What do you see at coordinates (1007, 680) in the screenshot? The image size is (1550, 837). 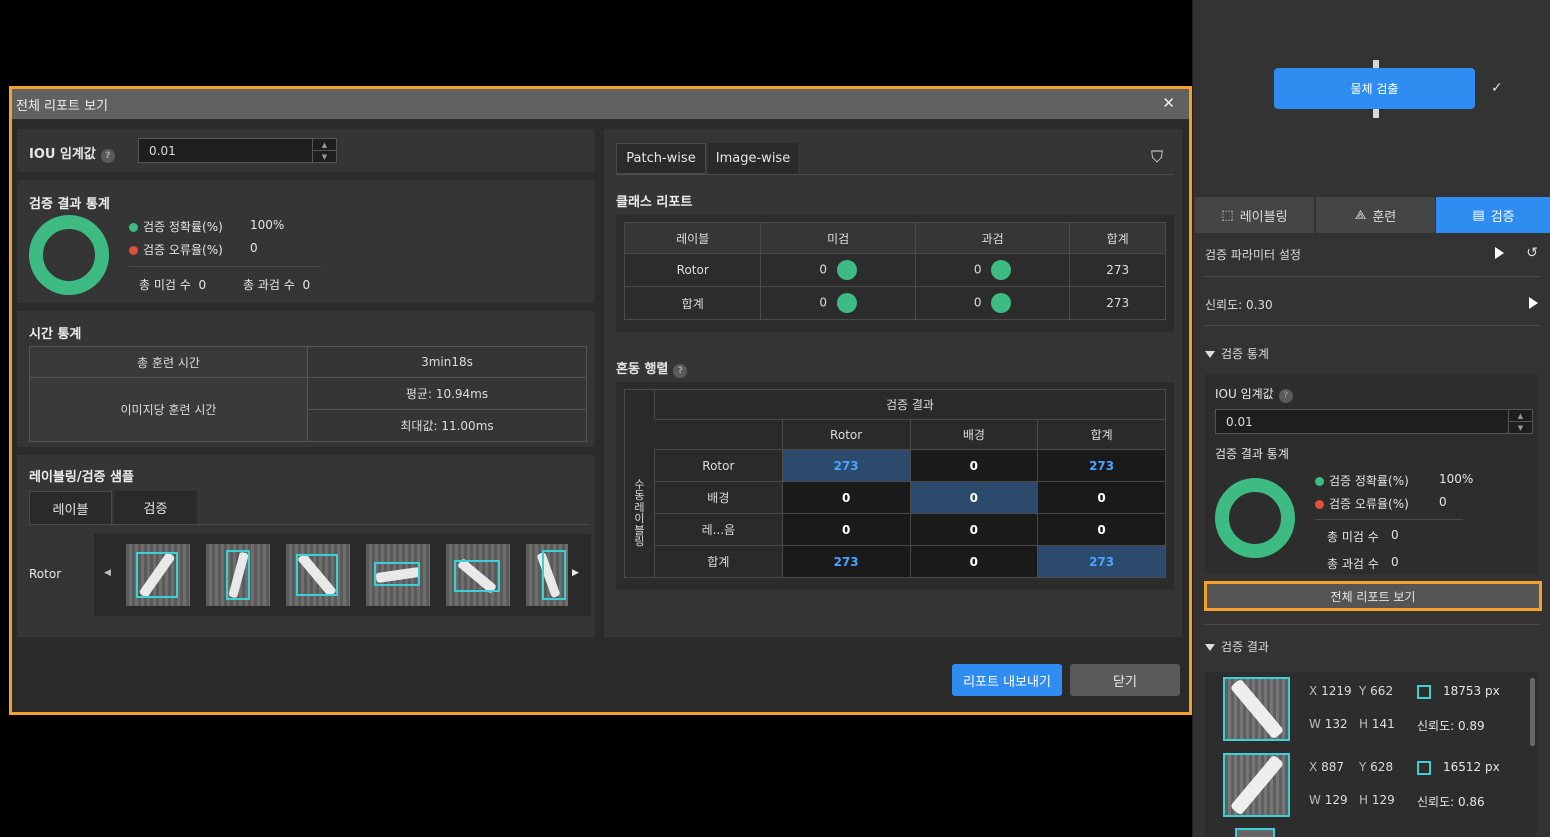 I see `export-report-button: 리포트 내보내기` at bounding box center [1007, 680].